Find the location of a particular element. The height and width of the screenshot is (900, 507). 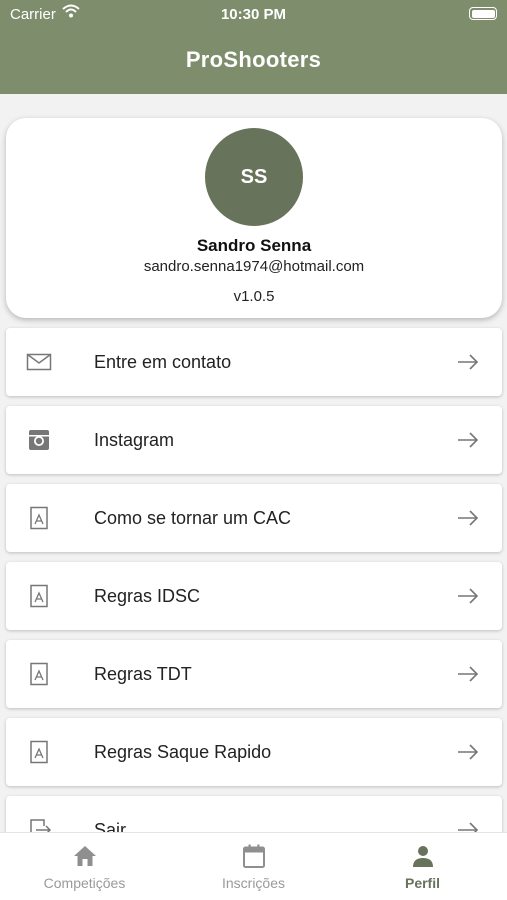

menu-item-logout: Sair is located at coordinates (254, 814).